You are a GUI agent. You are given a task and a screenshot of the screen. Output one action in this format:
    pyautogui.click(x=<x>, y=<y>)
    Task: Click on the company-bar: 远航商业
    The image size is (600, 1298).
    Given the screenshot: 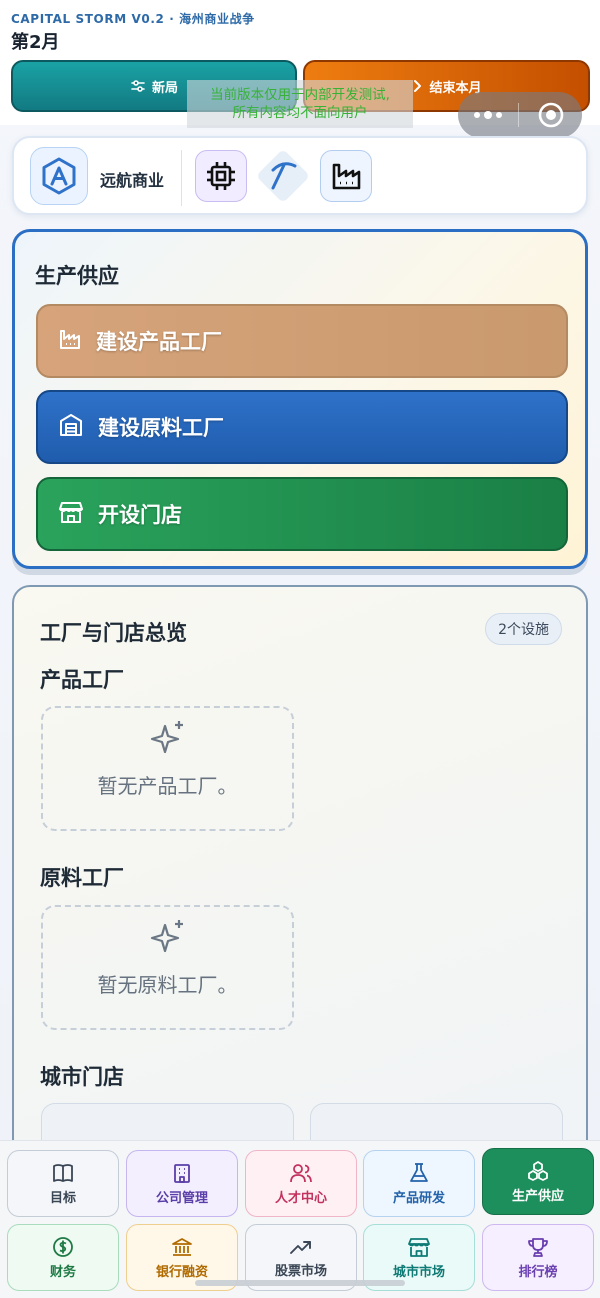 What is the action you would take?
    pyautogui.click(x=300, y=175)
    